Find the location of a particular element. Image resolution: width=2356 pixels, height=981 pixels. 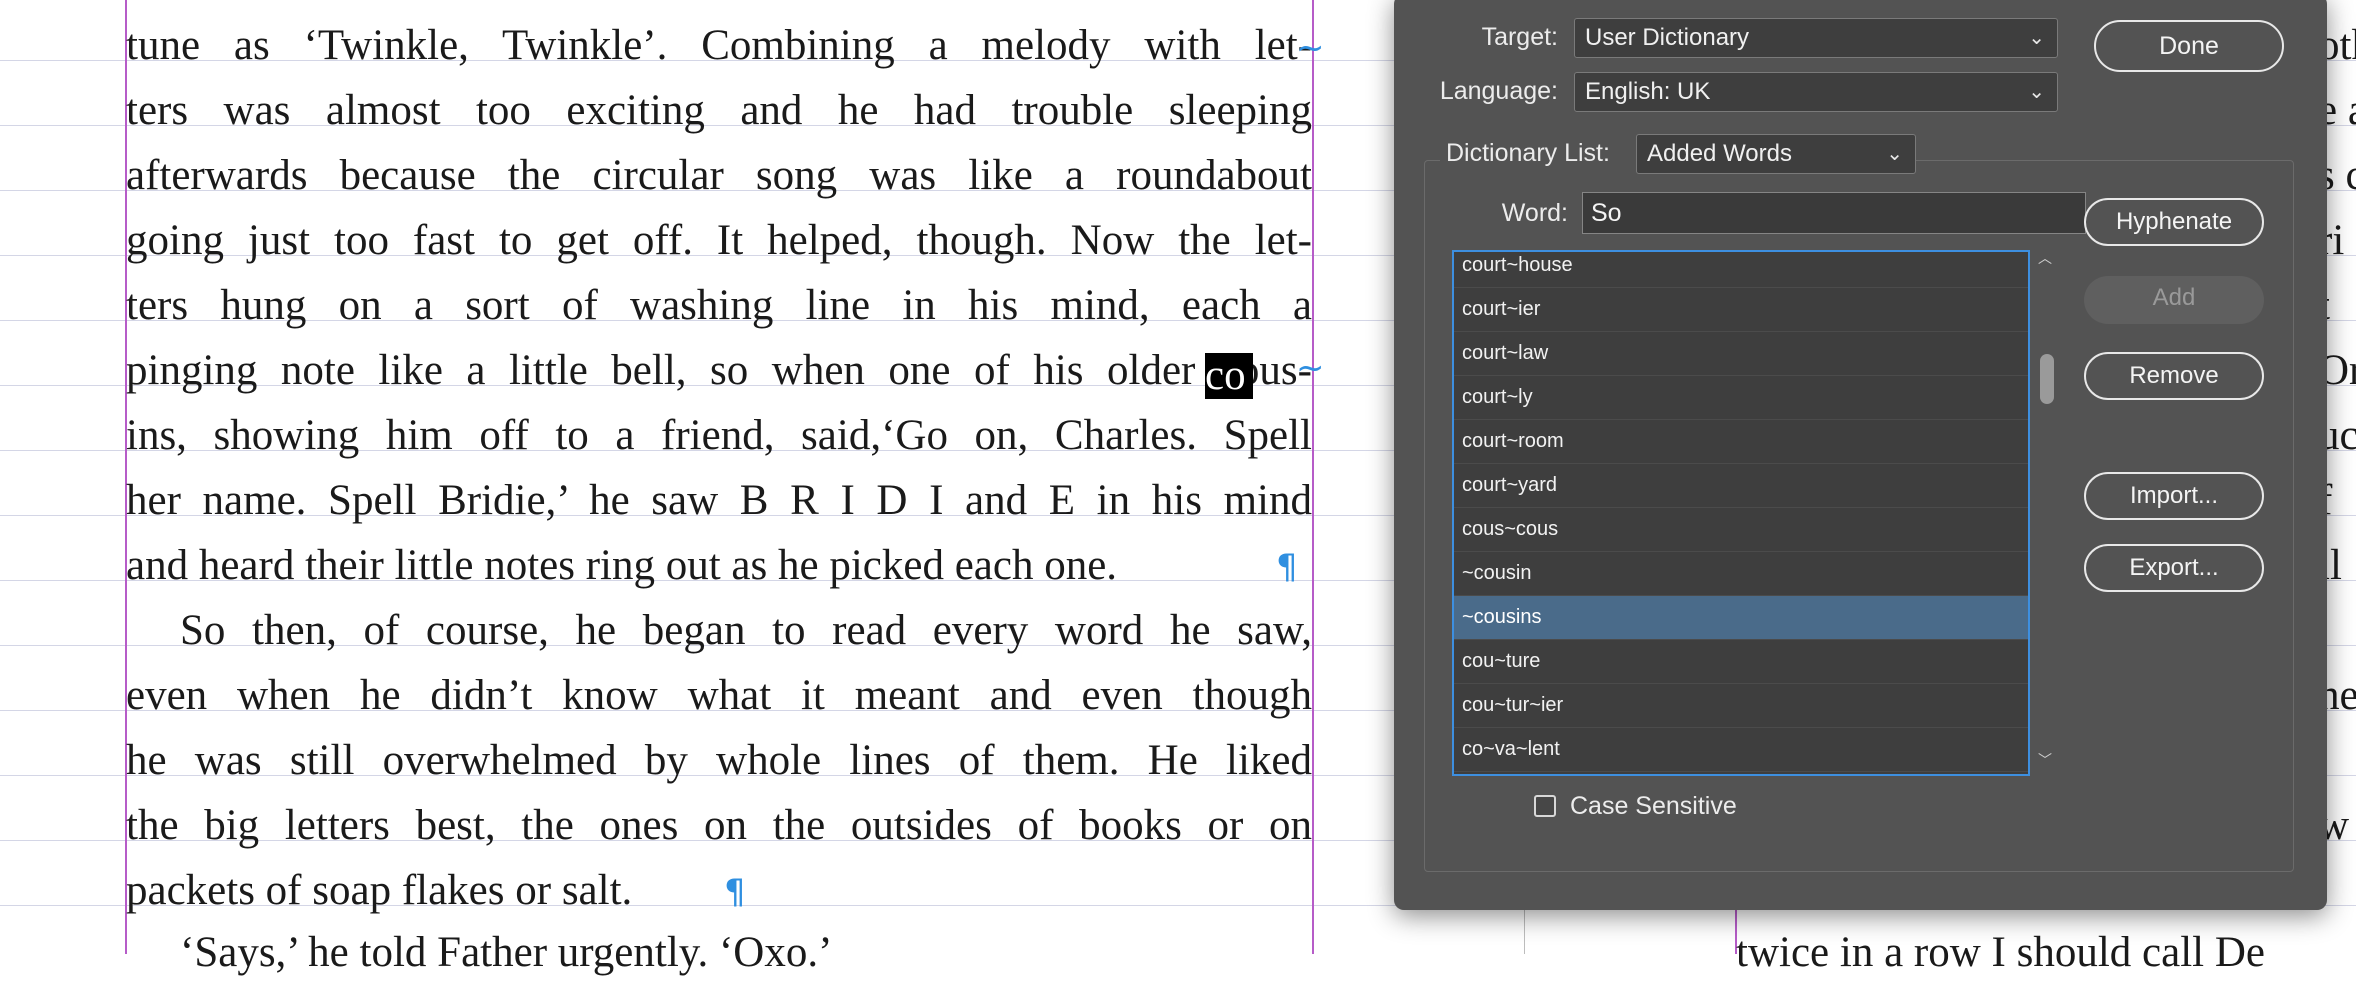

add-button: Add is located at coordinates (2174, 300).